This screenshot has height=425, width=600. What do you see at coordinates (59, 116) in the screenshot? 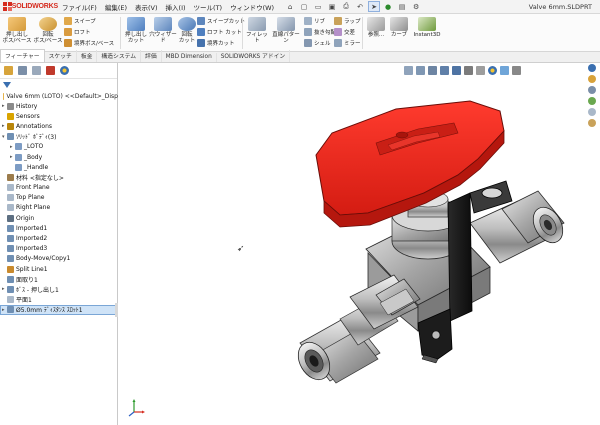
I see `tree-node: Sensors` at bounding box center [59, 116].